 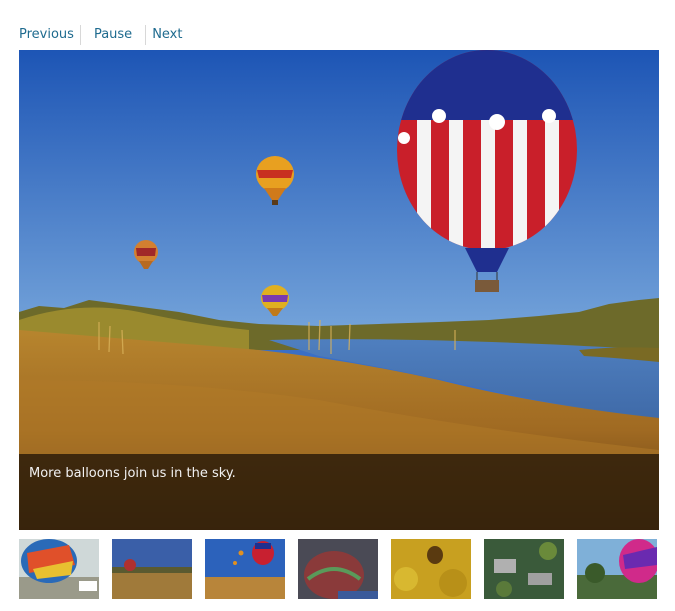 What do you see at coordinates (132, 473) in the screenshot?
I see `caption-text: More balloons join us in the sky.` at bounding box center [132, 473].